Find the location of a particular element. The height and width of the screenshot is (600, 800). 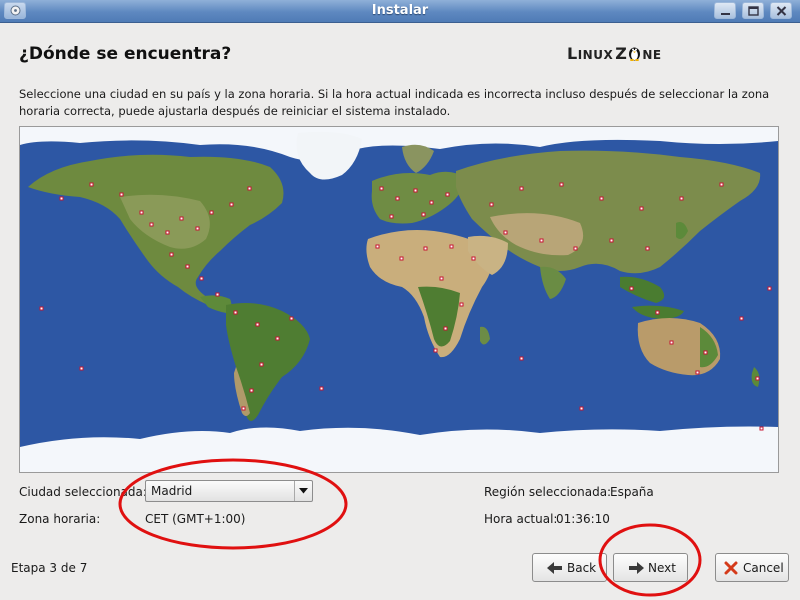

minimize-button is located at coordinates (725, 10).